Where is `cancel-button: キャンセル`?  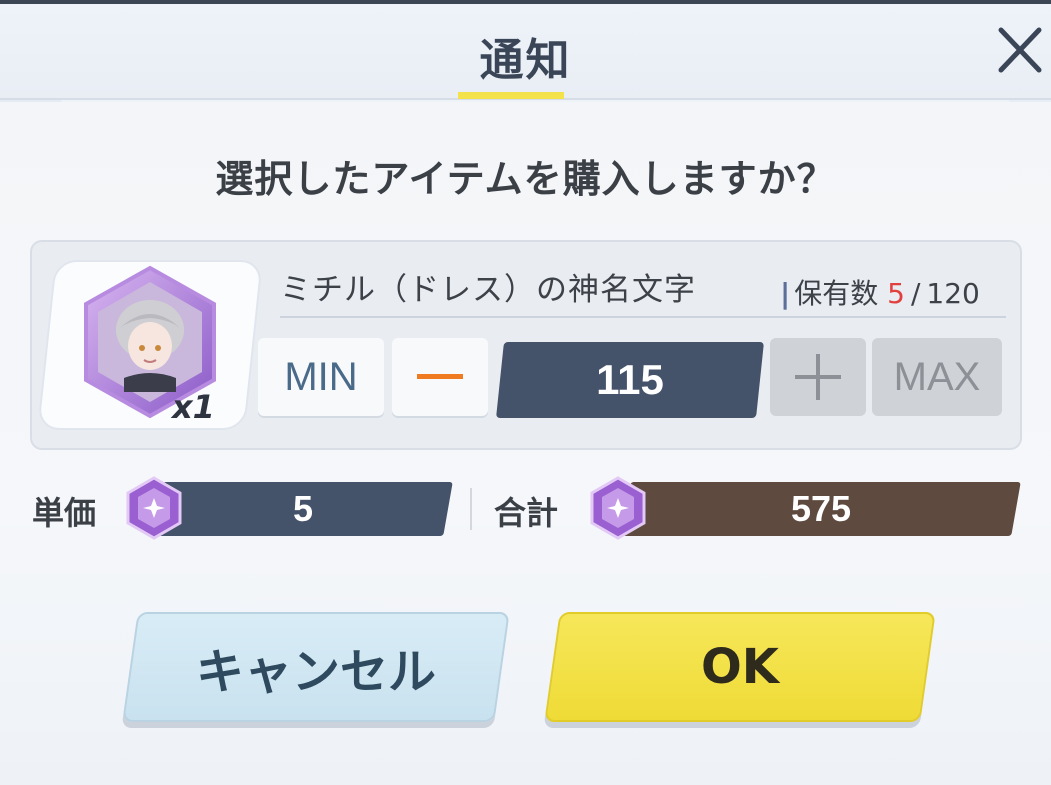 cancel-button: キャンセル is located at coordinates (316, 667).